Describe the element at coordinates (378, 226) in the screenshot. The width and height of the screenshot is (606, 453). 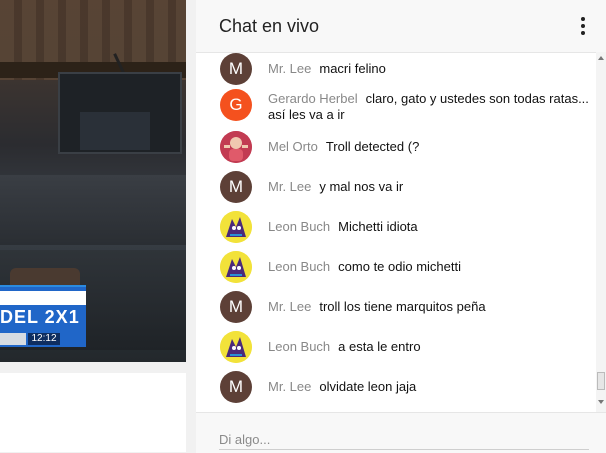
I see `message-text: Michetti idiota` at that location.